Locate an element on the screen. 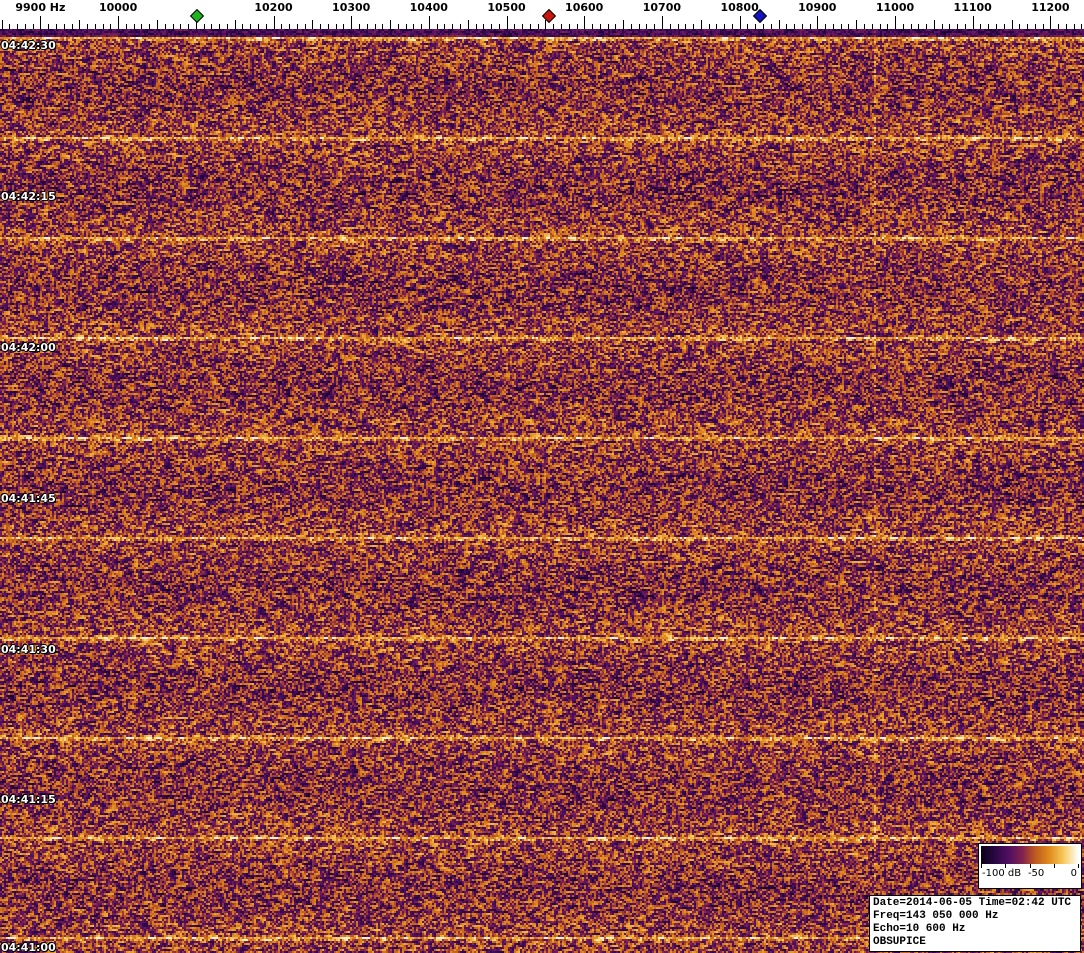  time-label: 04:42:15 is located at coordinates (28, 196).